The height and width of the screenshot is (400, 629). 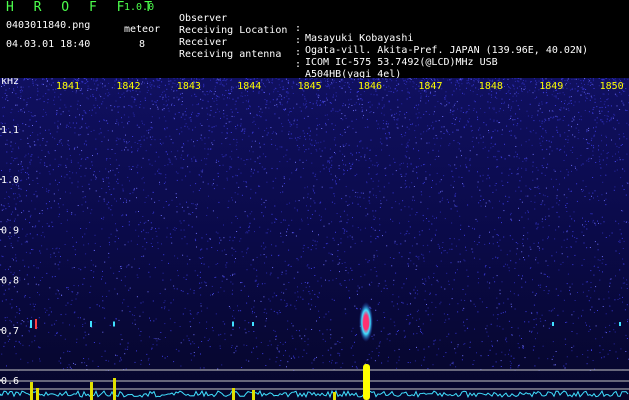 What do you see at coordinates (142, 29) in the screenshot?
I see `meteor-label: meteor` at bounding box center [142, 29].